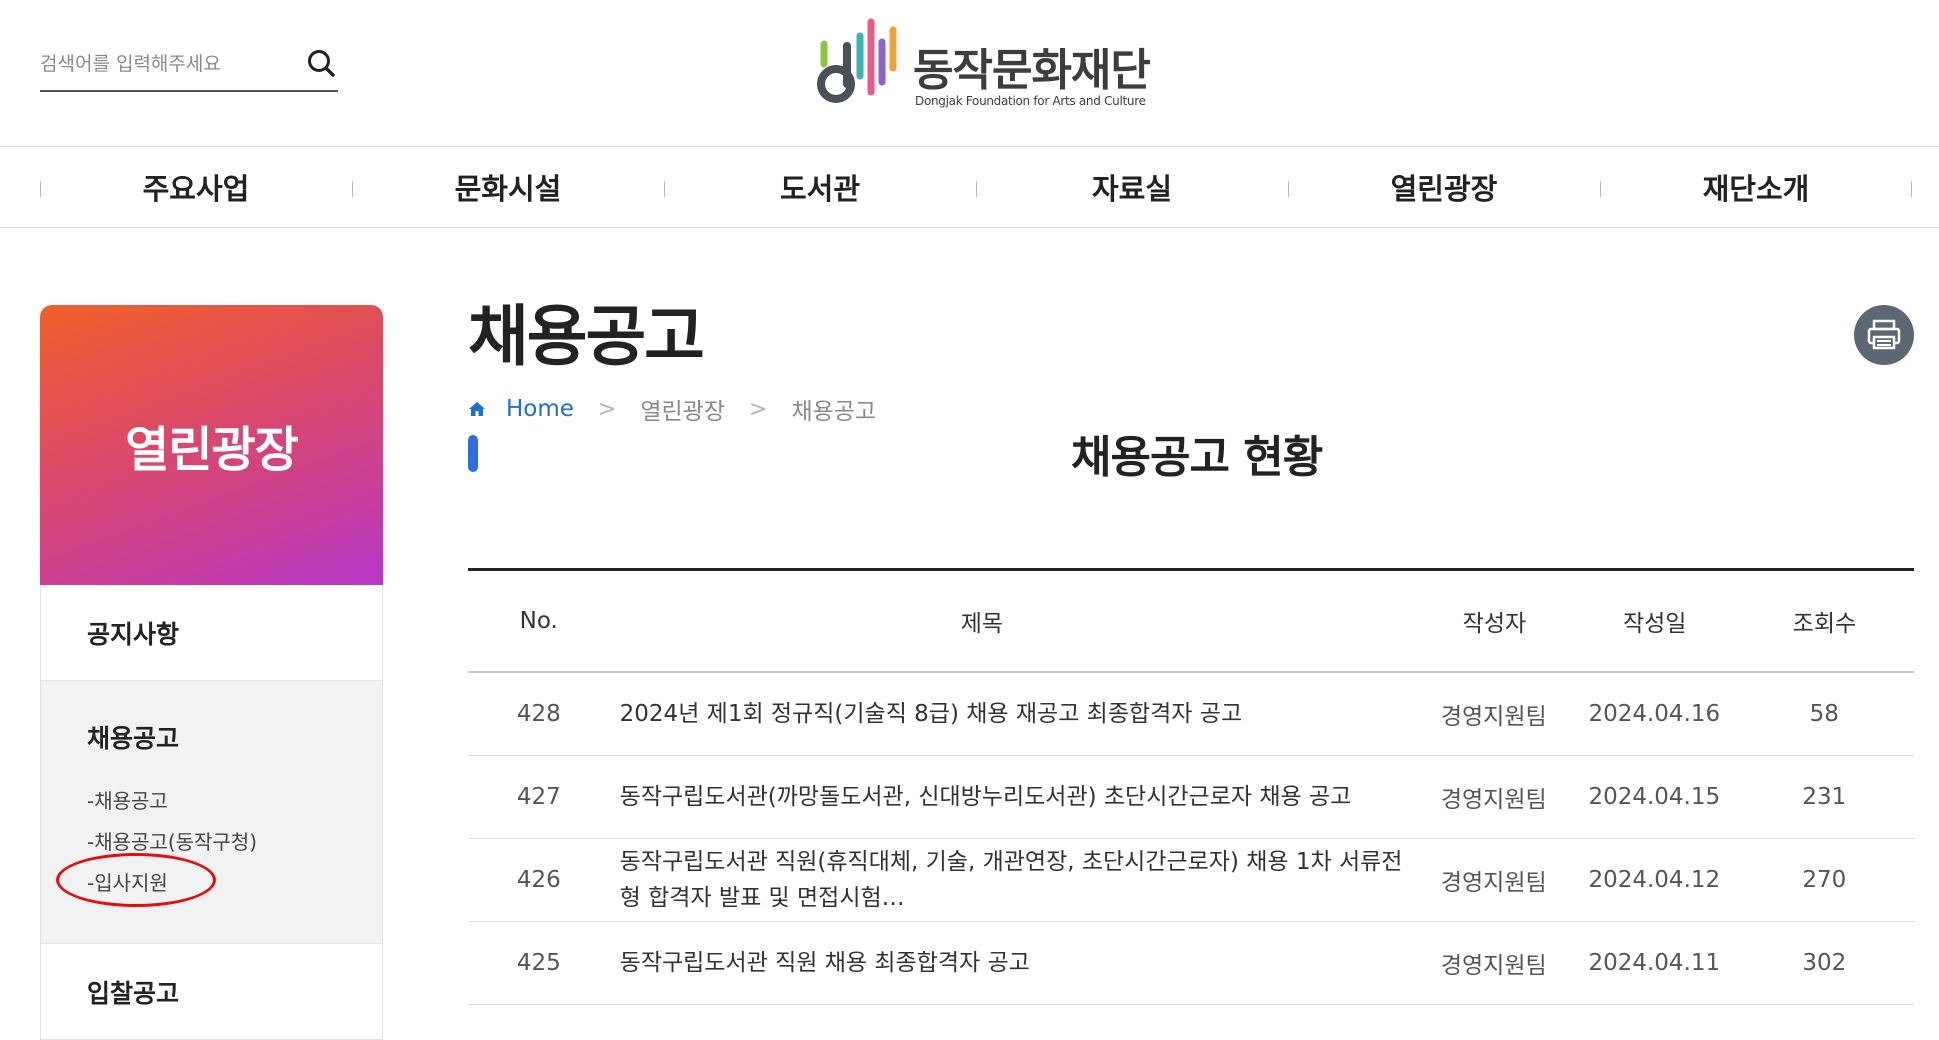 The height and width of the screenshot is (1040, 1939). Describe the element at coordinates (1012, 714) in the screenshot. I see `row-title-link: 2024년 제1회 정규직(기술직 8급) 채용 재공고 최종합격자 공고` at that location.